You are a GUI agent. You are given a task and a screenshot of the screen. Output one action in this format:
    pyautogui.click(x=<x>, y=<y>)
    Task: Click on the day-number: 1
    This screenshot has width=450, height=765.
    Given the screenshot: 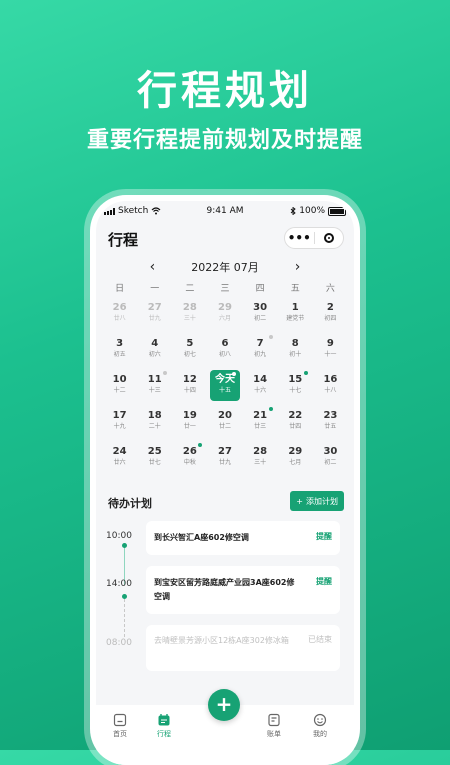 What is the action you would take?
    pyautogui.click(x=295, y=307)
    